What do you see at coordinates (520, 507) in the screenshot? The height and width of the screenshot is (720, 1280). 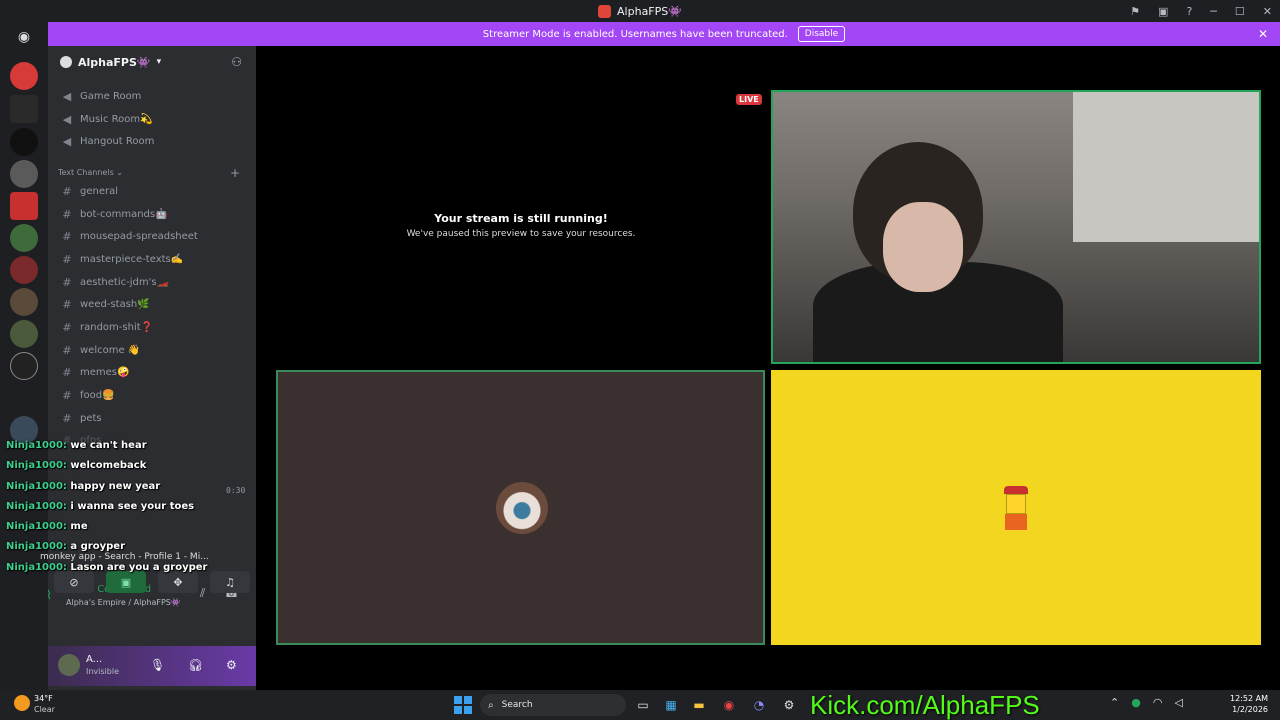 I see `participant-tile-eye` at bounding box center [520, 507].